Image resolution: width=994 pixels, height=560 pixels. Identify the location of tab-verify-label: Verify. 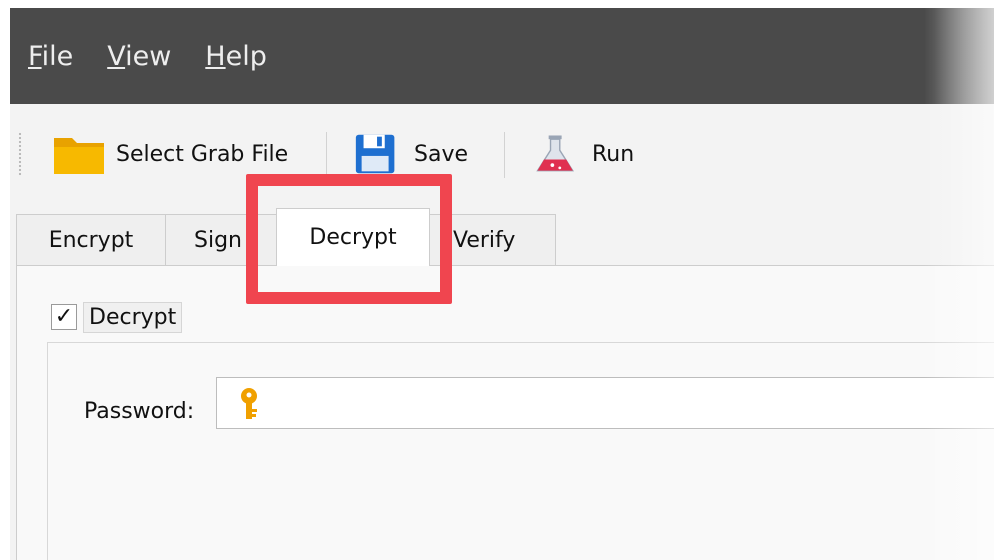
(484, 240).